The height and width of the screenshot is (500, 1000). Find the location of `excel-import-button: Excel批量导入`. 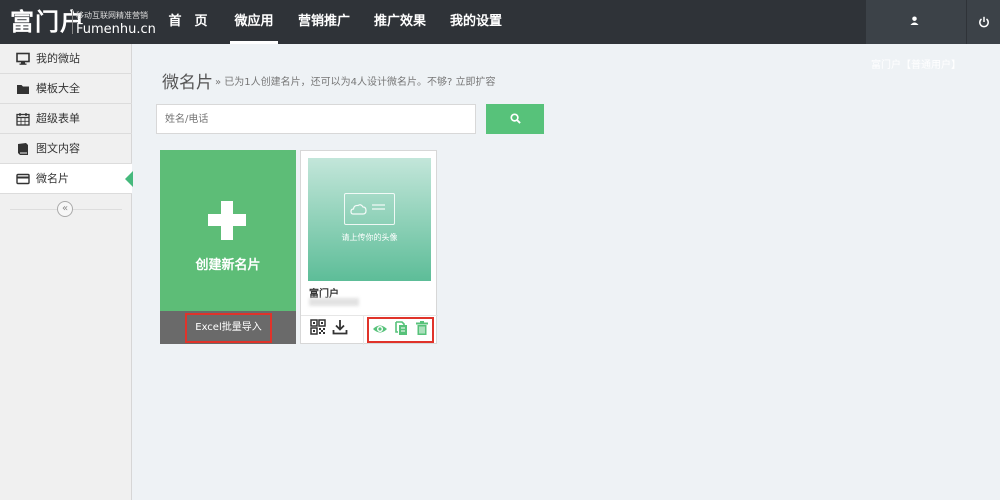

excel-import-button: Excel批量导入 is located at coordinates (228, 328).